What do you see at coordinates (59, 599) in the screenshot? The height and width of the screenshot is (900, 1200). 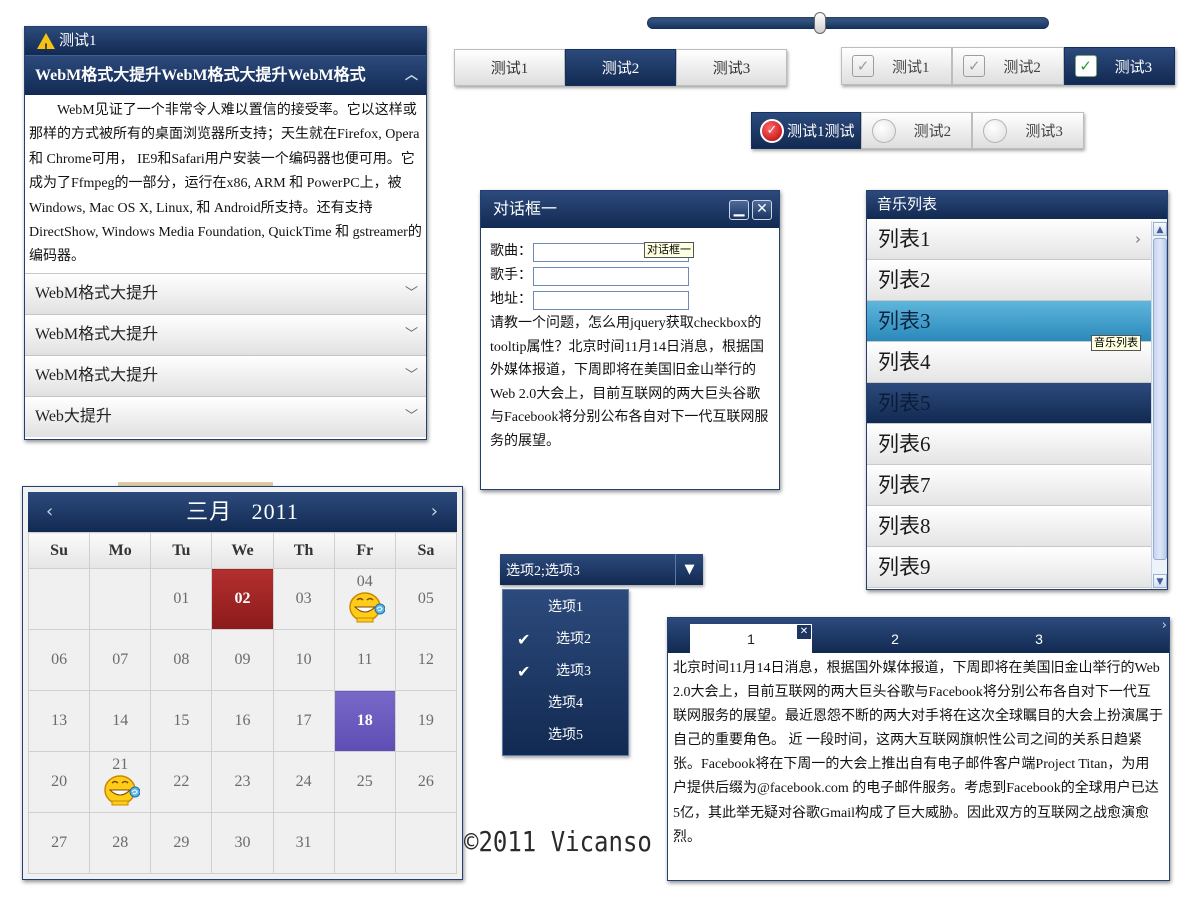 I see `calendar-empty-cell` at bounding box center [59, 599].